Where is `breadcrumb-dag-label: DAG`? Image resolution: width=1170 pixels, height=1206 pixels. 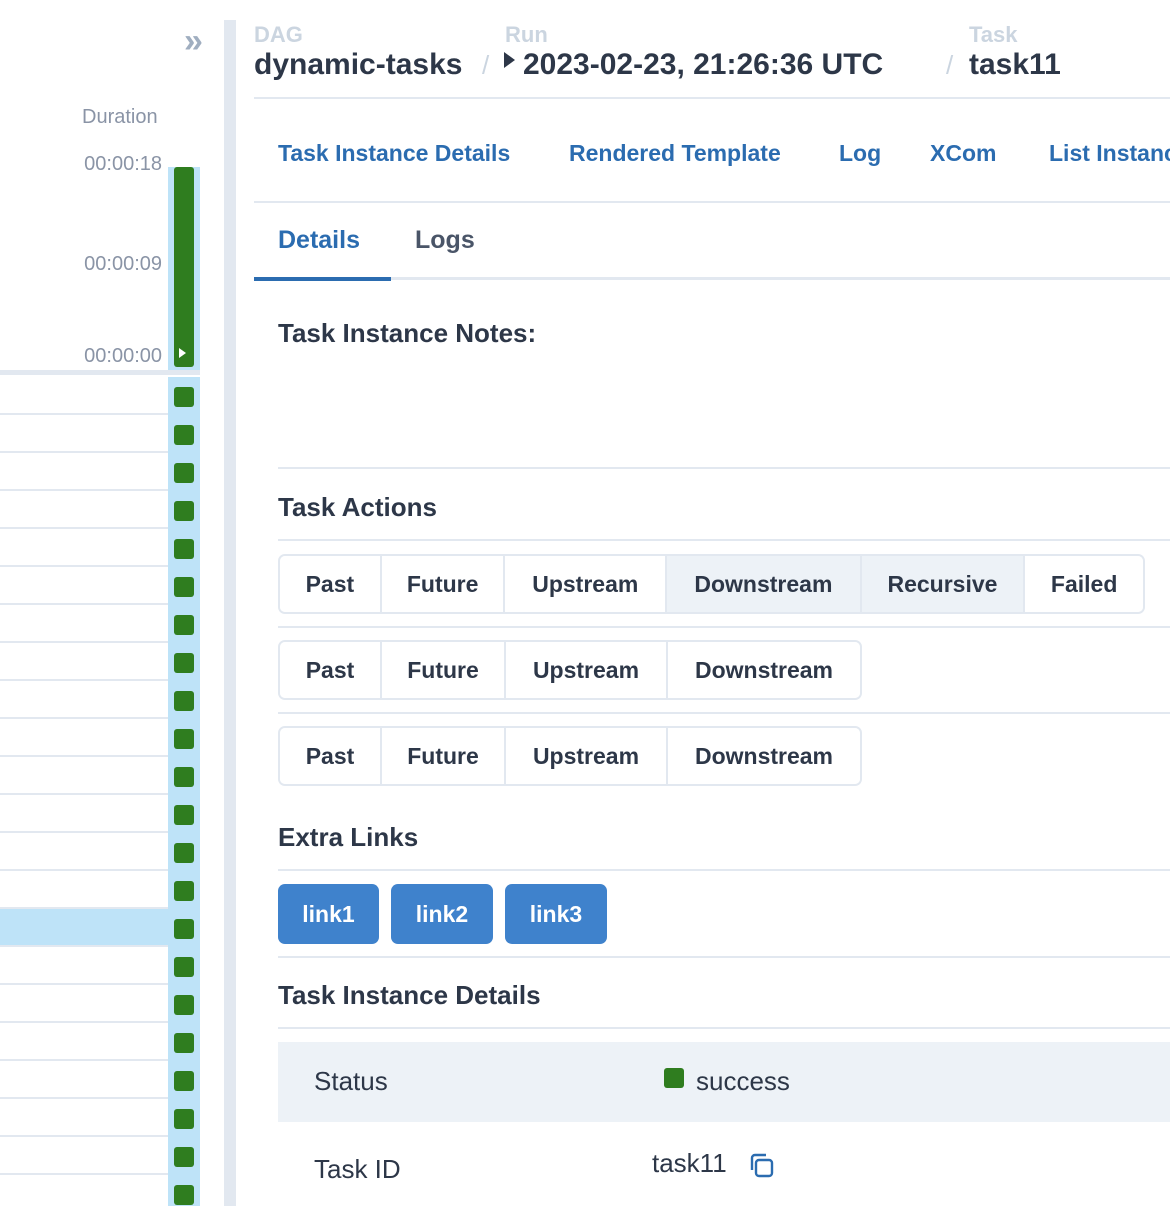 breadcrumb-dag-label: DAG is located at coordinates (278, 34).